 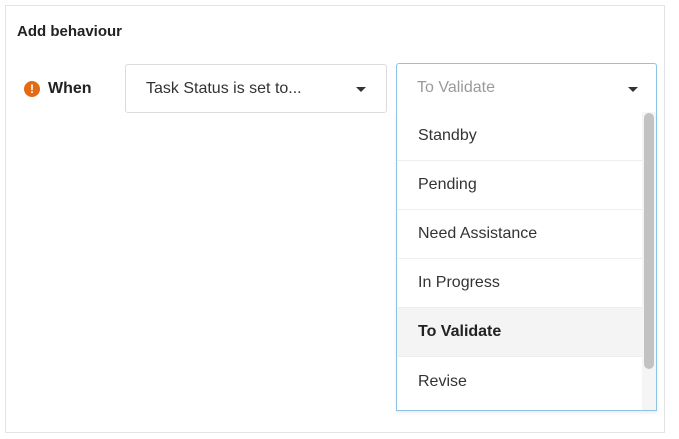 I want to click on dropdown-option-pending: Pending, so click(x=519, y=185).